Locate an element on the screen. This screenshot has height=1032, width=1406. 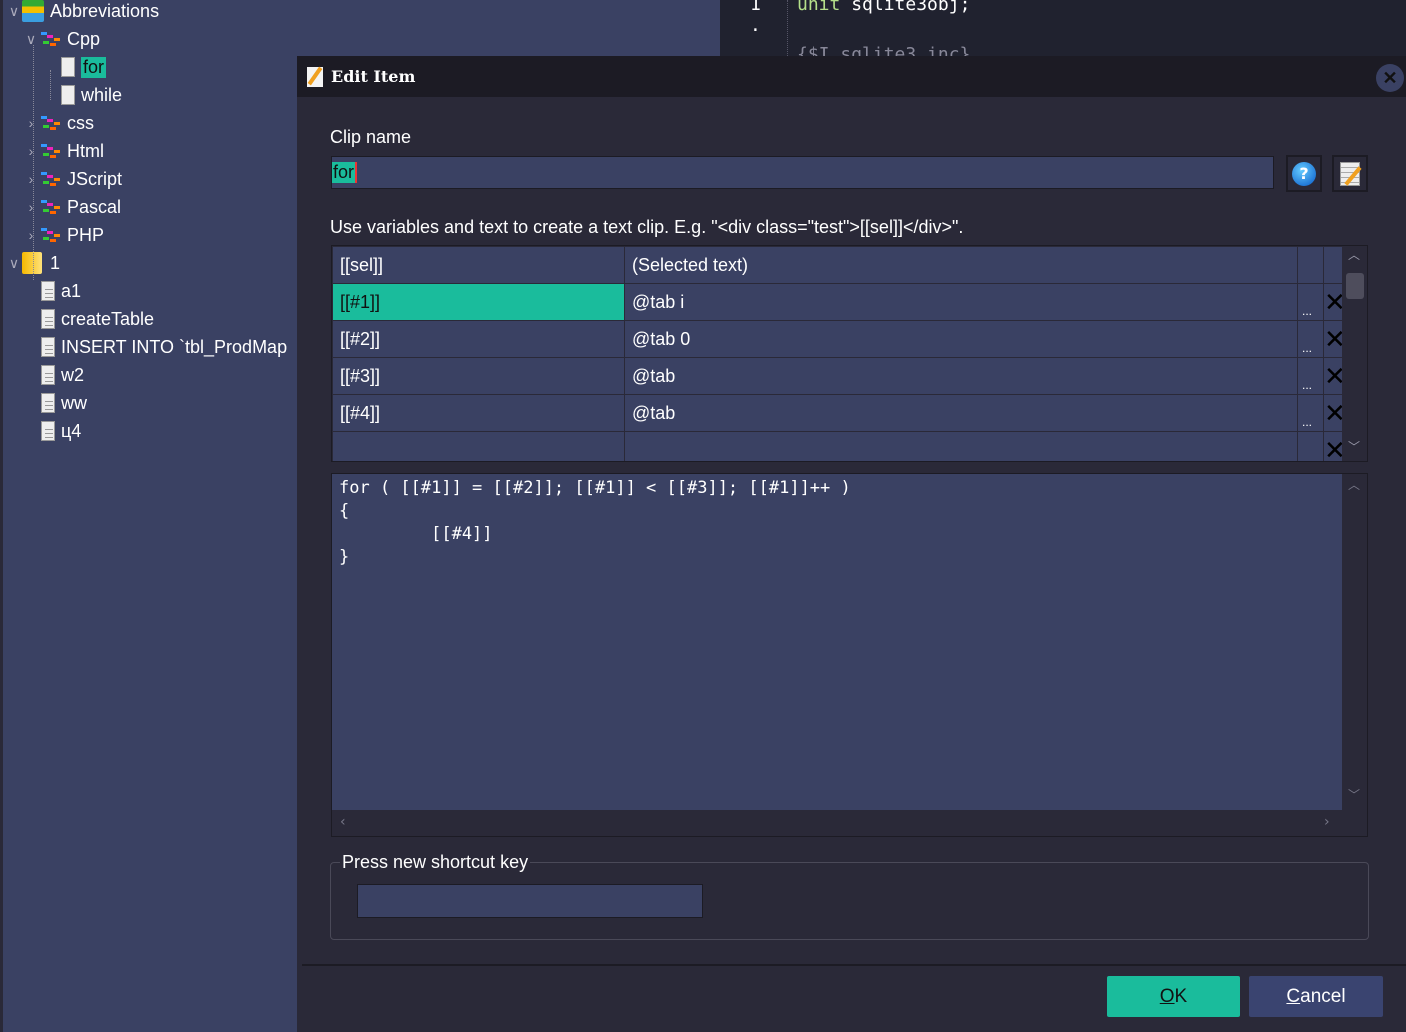
shortcut-input is located at coordinates (530, 901).